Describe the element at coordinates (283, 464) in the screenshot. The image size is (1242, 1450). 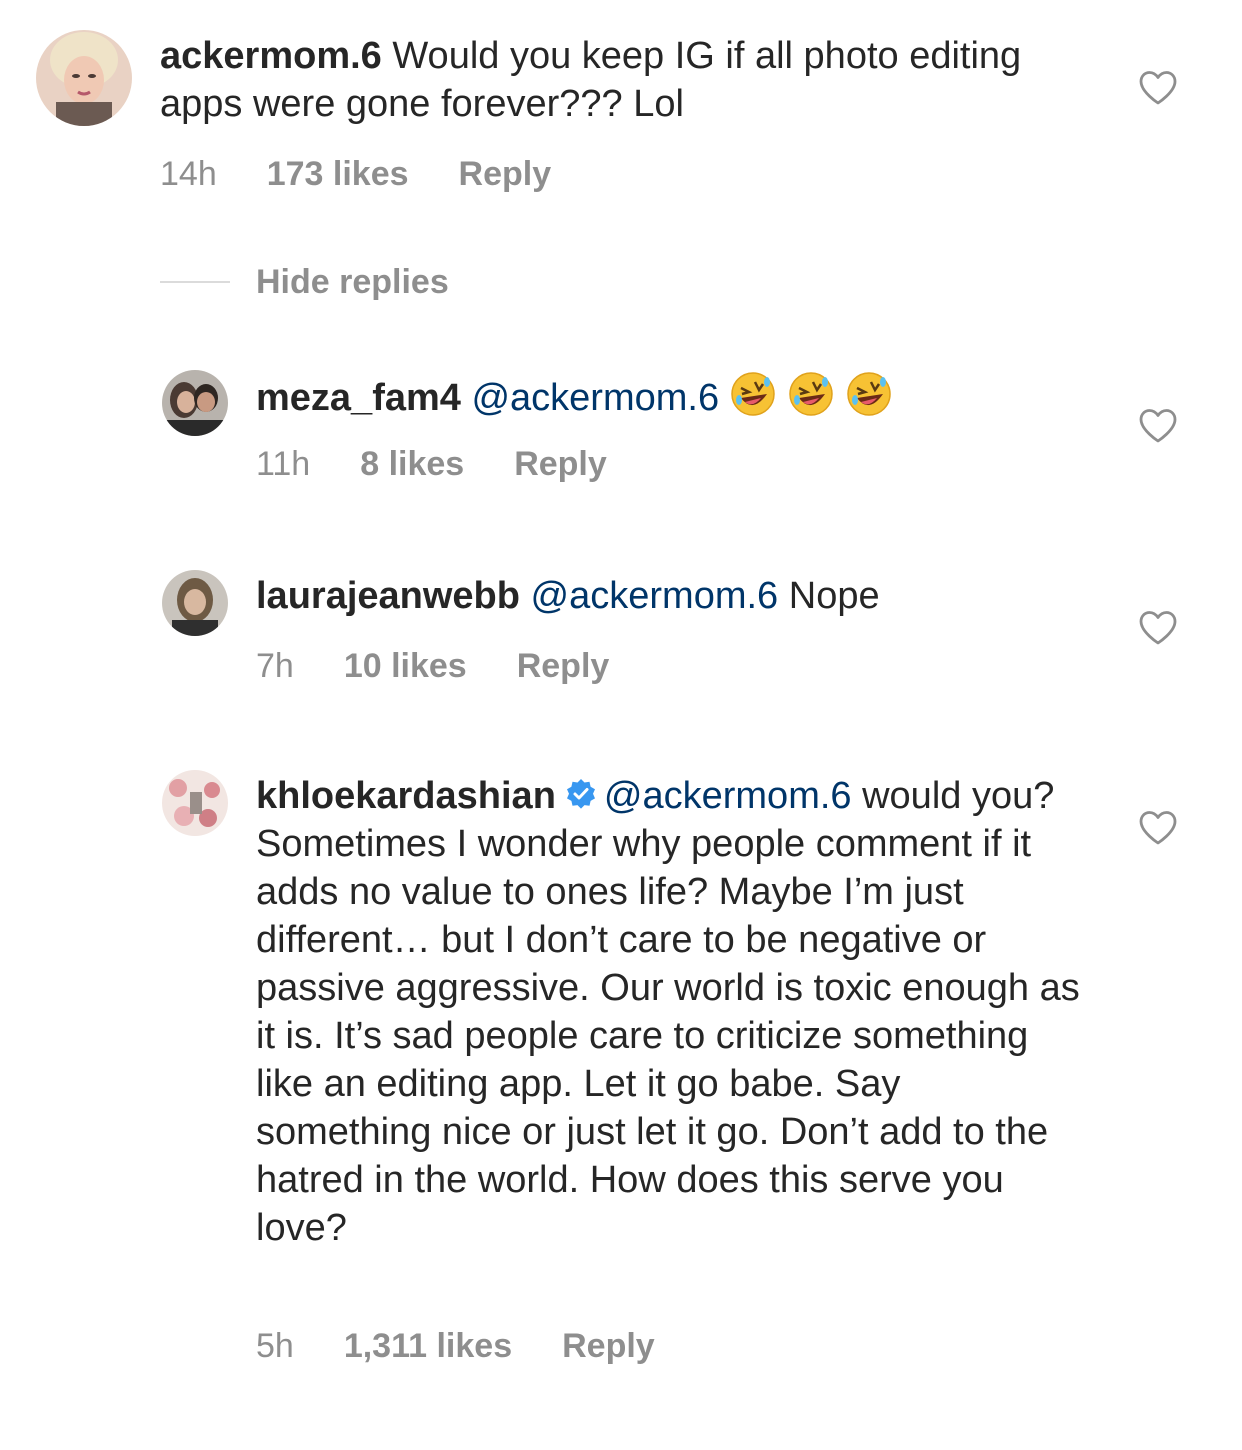
I see `reply-time: 11h` at that location.